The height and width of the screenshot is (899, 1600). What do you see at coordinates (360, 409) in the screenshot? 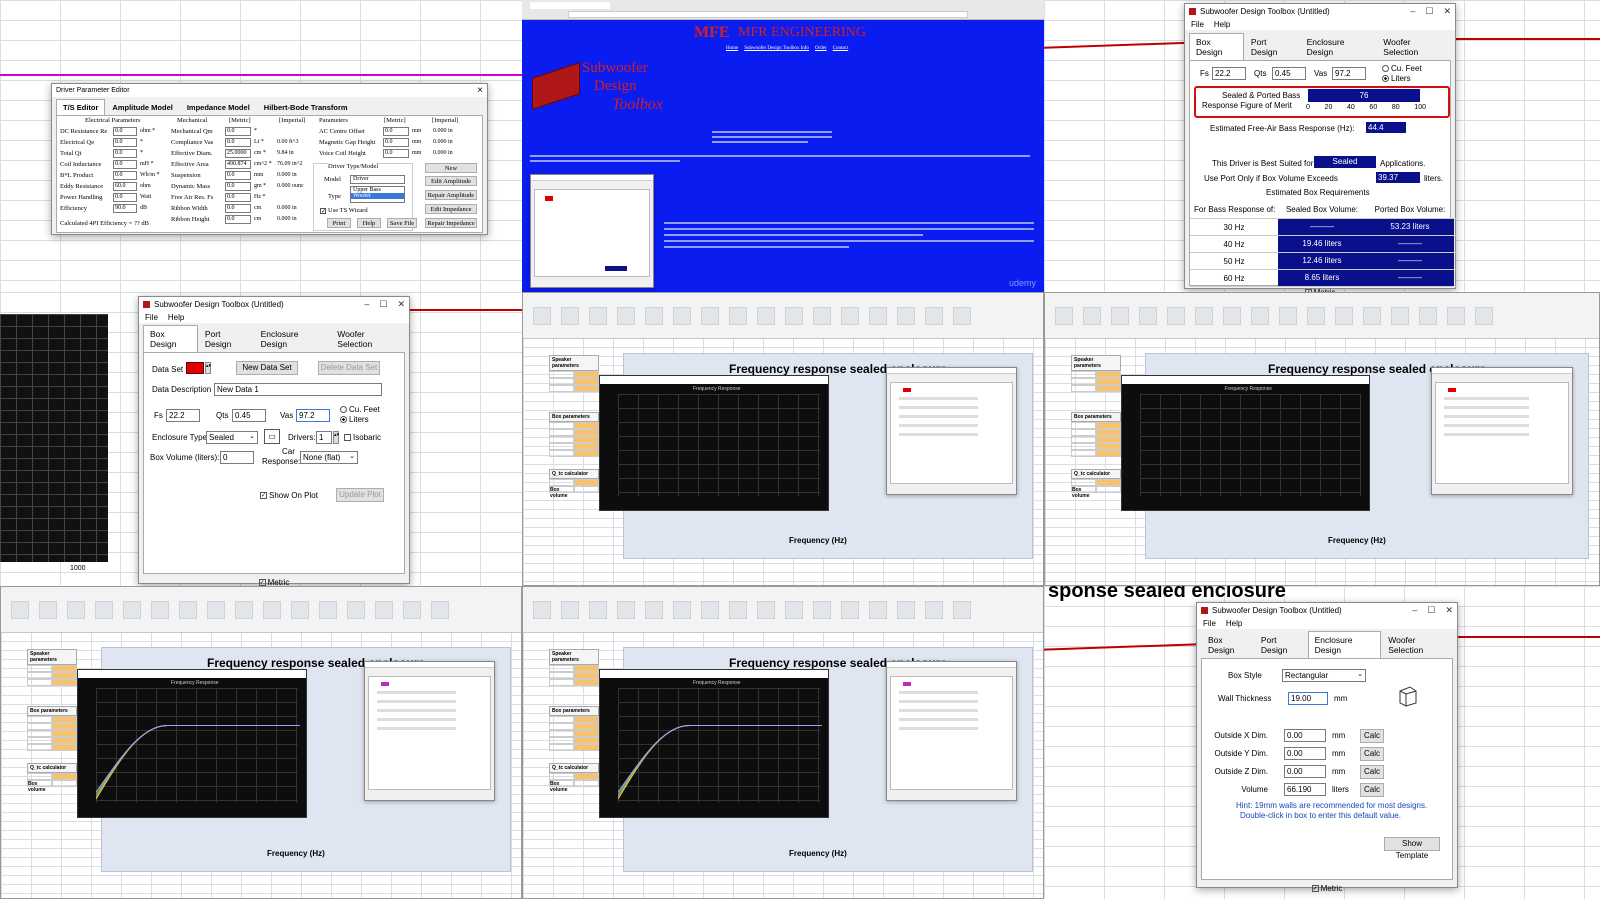
I see `cu-feet-radio: Cu. Feet` at bounding box center [360, 409].